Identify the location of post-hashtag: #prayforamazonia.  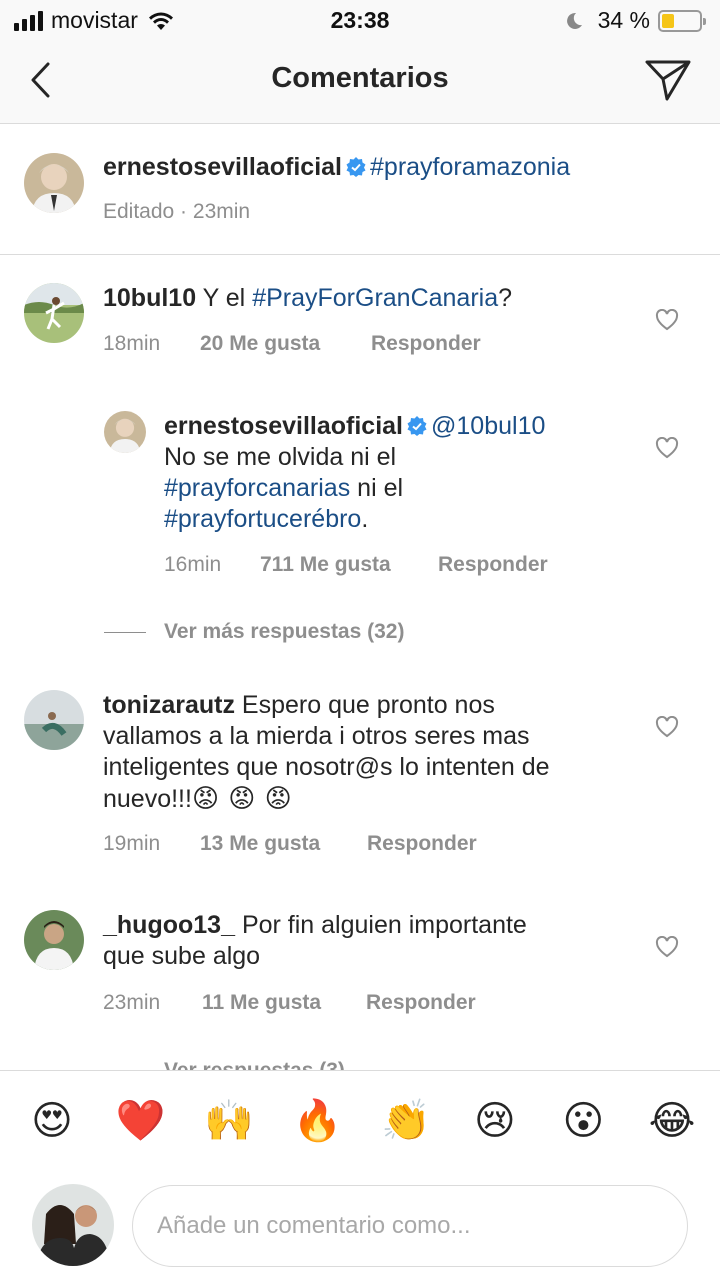
(470, 167).